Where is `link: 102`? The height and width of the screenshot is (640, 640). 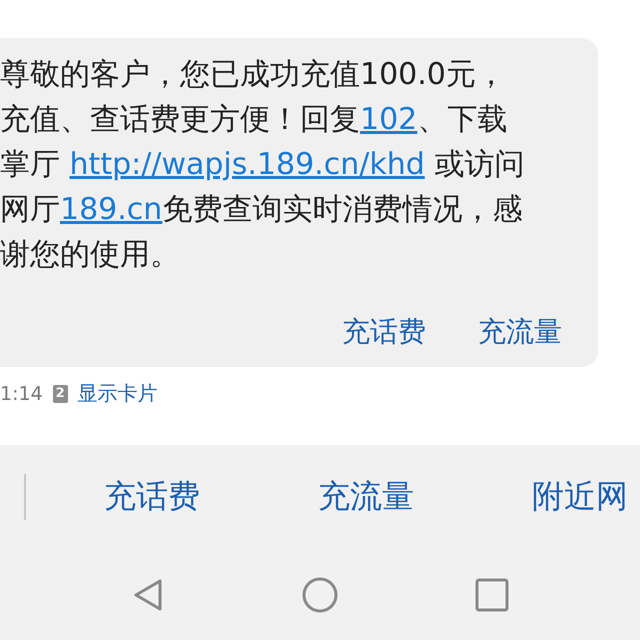
link: 102 is located at coordinates (389, 119).